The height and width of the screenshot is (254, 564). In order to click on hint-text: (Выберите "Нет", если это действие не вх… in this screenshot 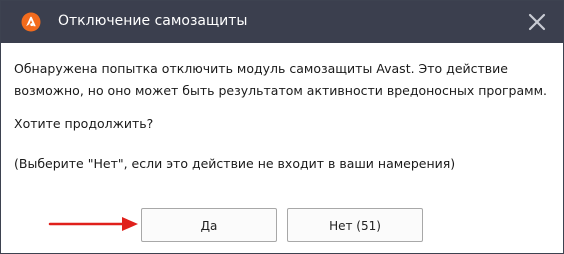, I will do `click(235, 163)`.